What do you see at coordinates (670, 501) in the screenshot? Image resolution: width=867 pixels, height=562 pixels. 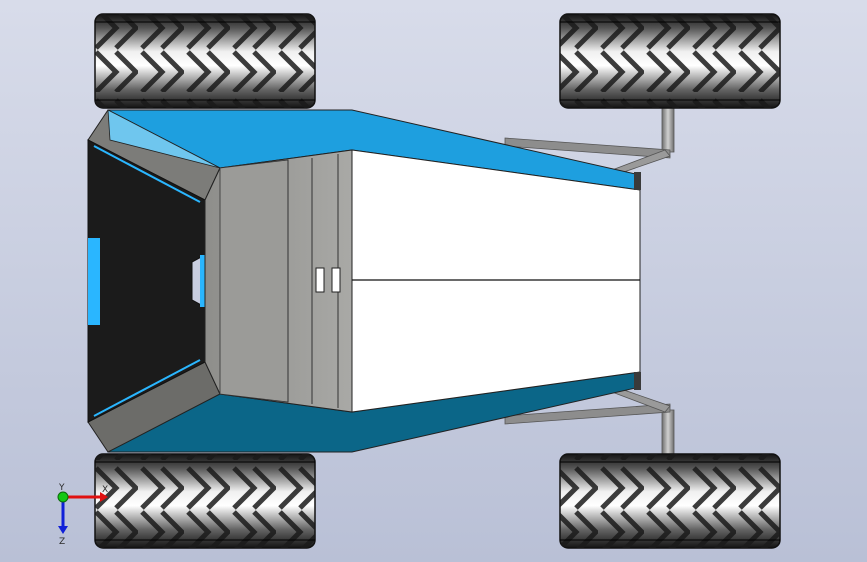 I see `wheel-rear-right` at bounding box center [670, 501].